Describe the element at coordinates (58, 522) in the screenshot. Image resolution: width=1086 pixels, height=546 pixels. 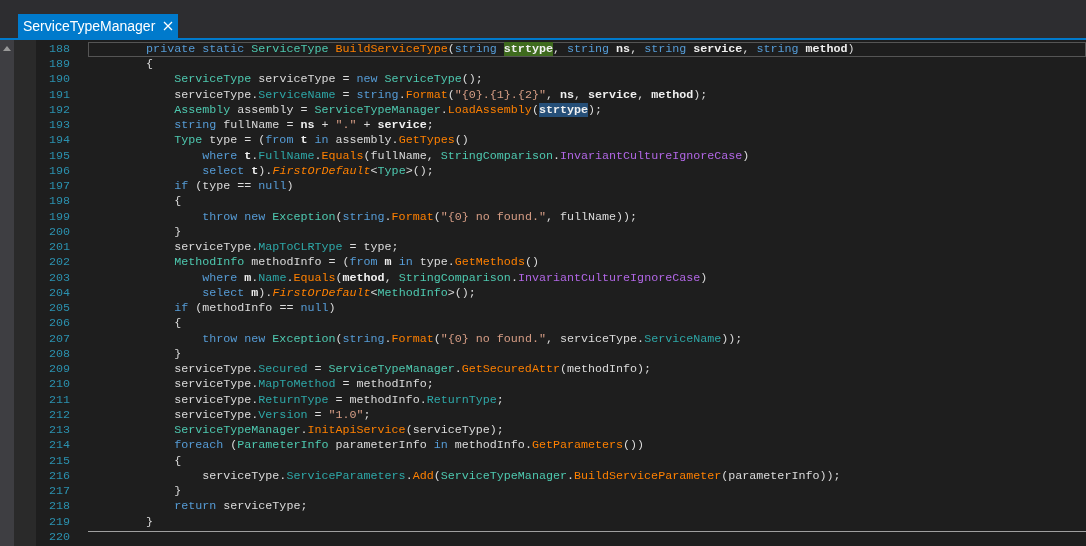
I see `line-number: 219` at that location.